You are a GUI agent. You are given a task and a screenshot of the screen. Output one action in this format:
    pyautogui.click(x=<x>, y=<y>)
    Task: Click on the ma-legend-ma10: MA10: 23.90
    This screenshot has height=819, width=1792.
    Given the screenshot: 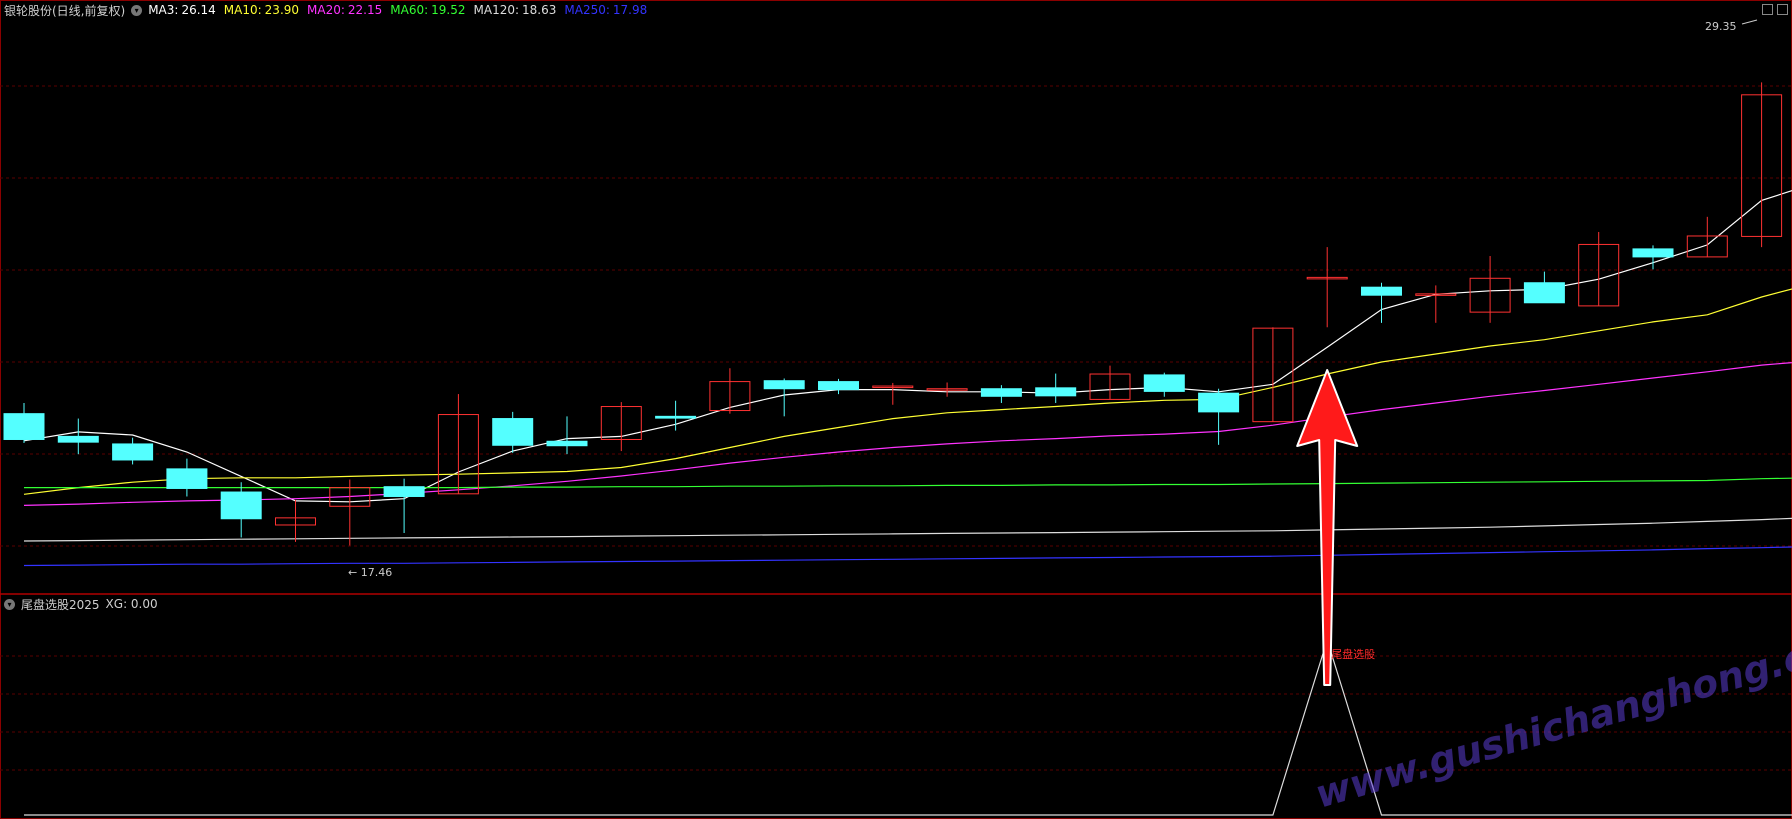 What is the action you would take?
    pyautogui.click(x=261, y=10)
    